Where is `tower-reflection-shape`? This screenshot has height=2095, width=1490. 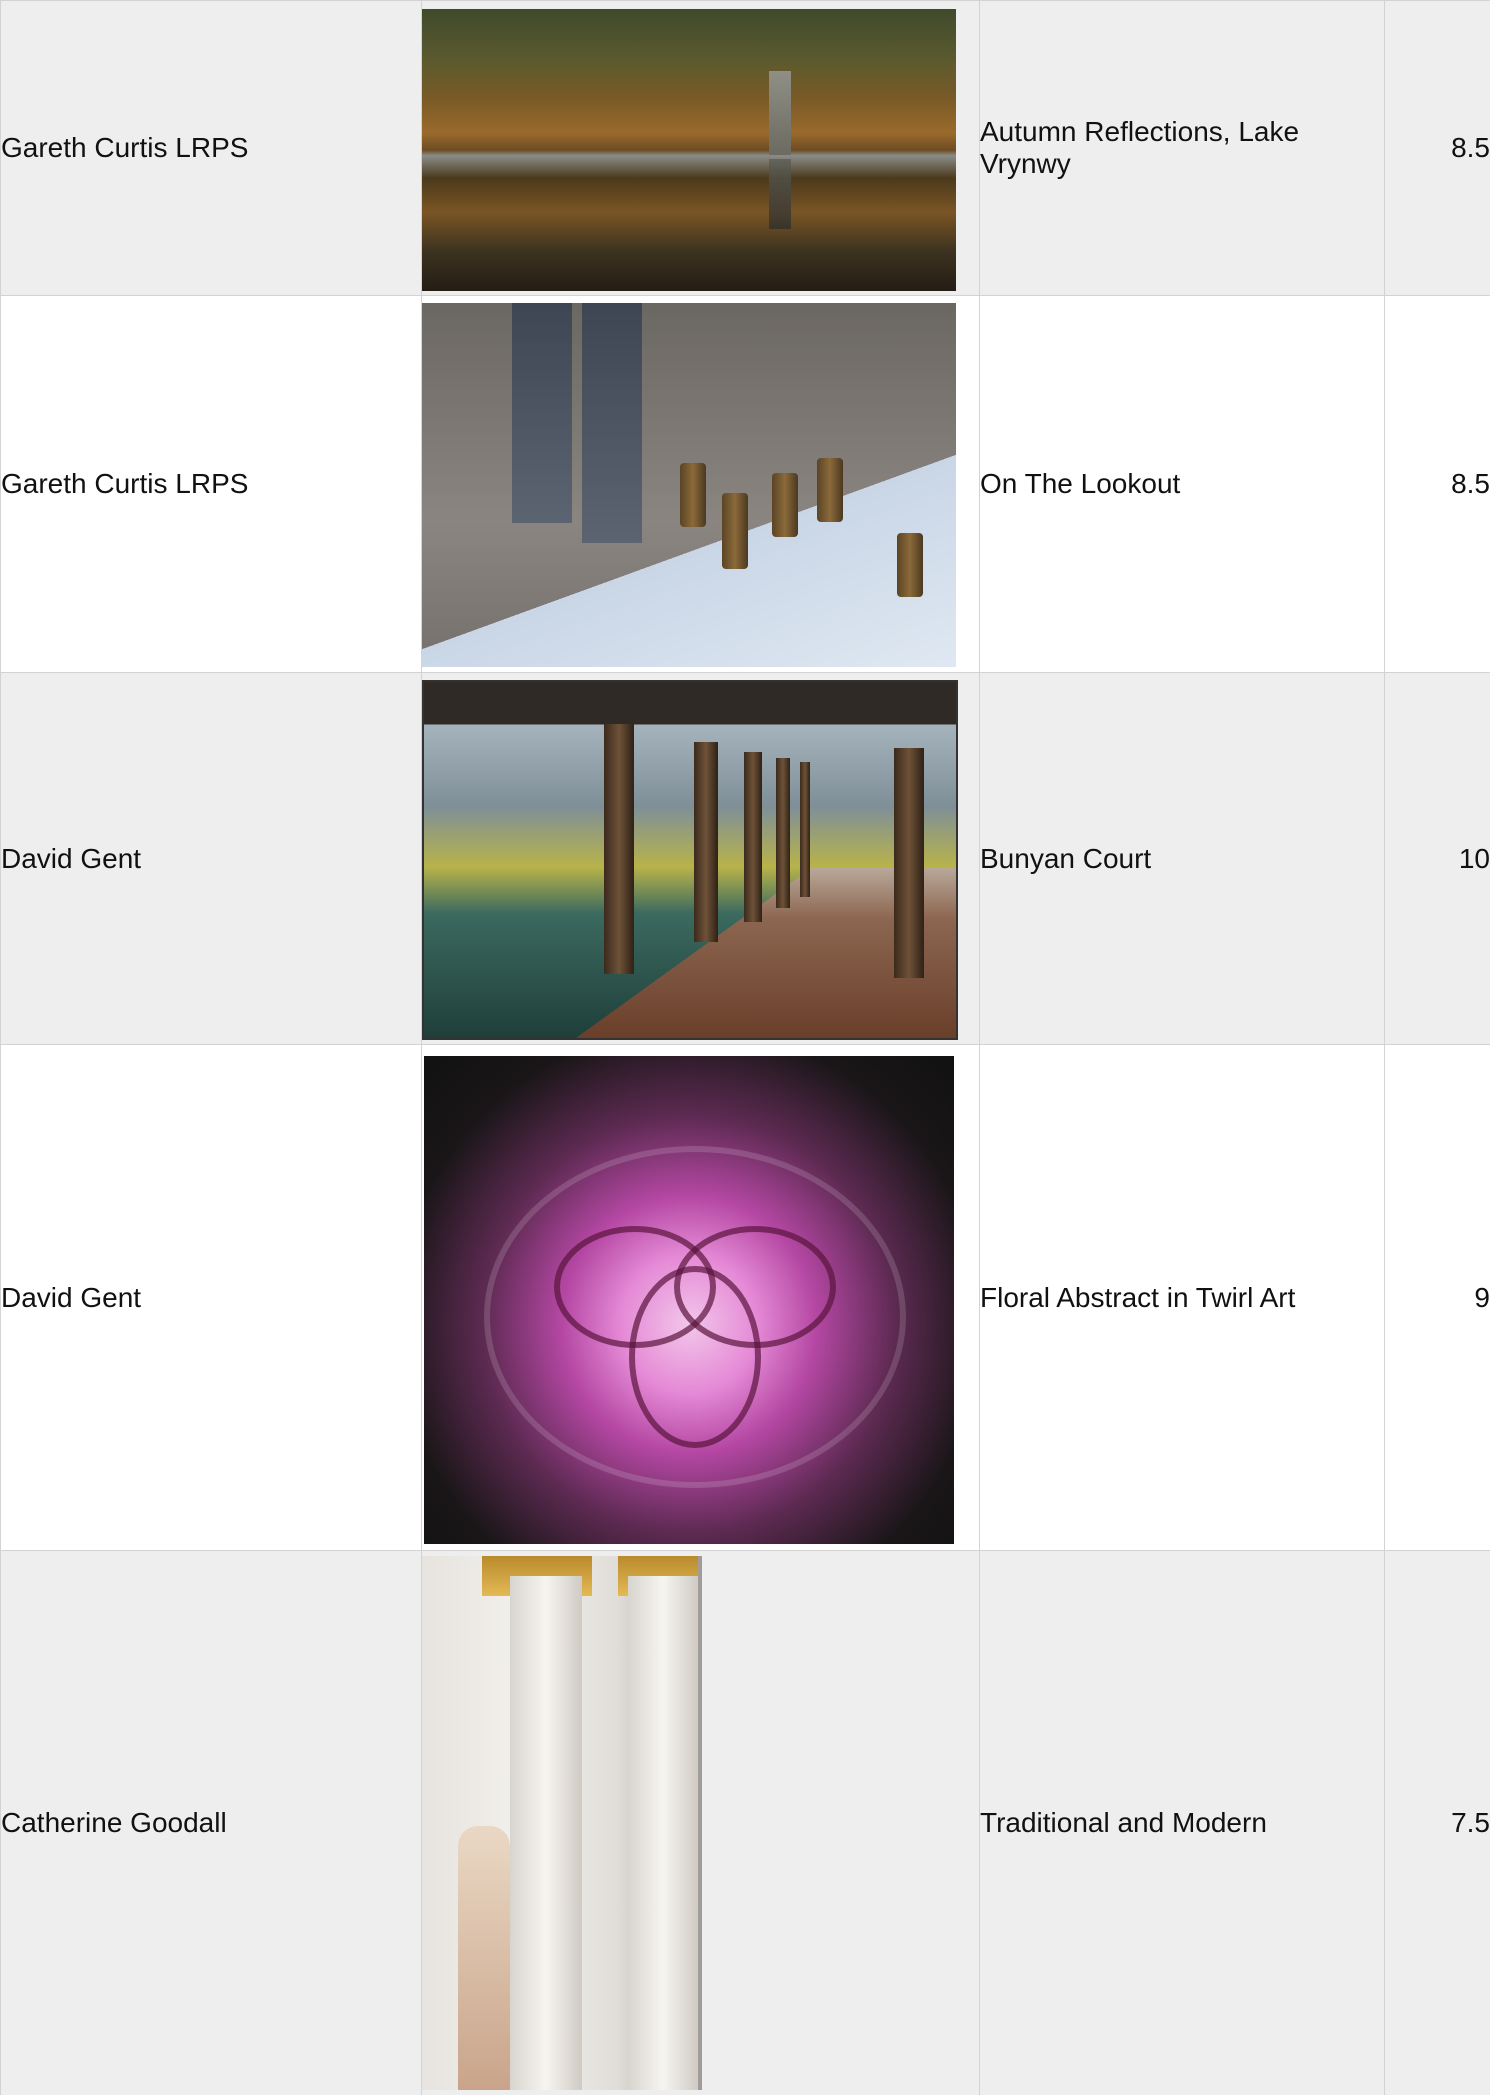 tower-reflection-shape is located at coordinates (780, 193).